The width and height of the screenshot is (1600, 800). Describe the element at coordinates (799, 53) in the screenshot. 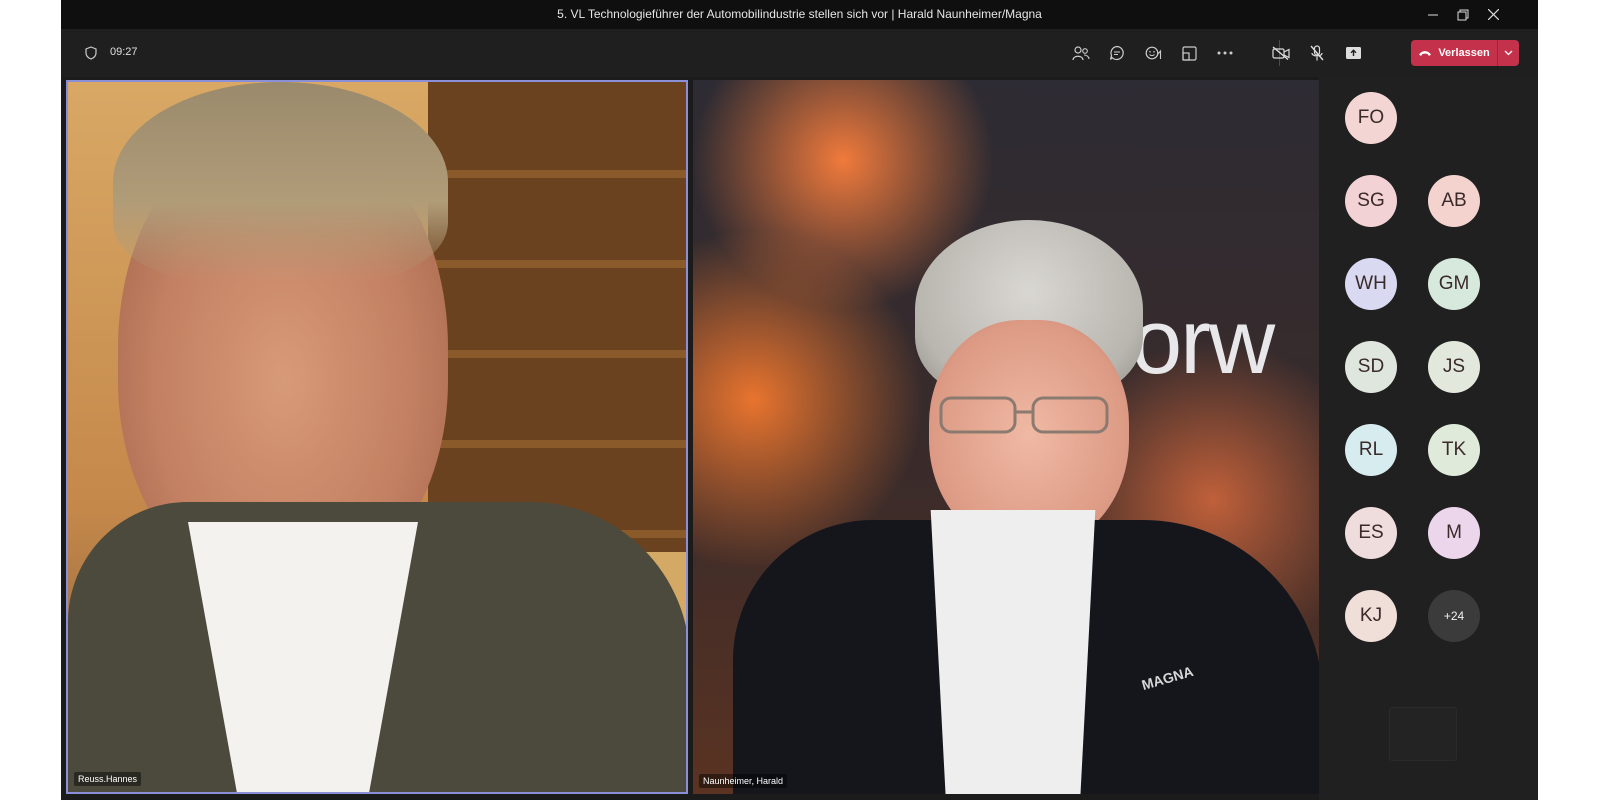

I see `meeting-toolbar: 09:27 Verlassen` at that location.